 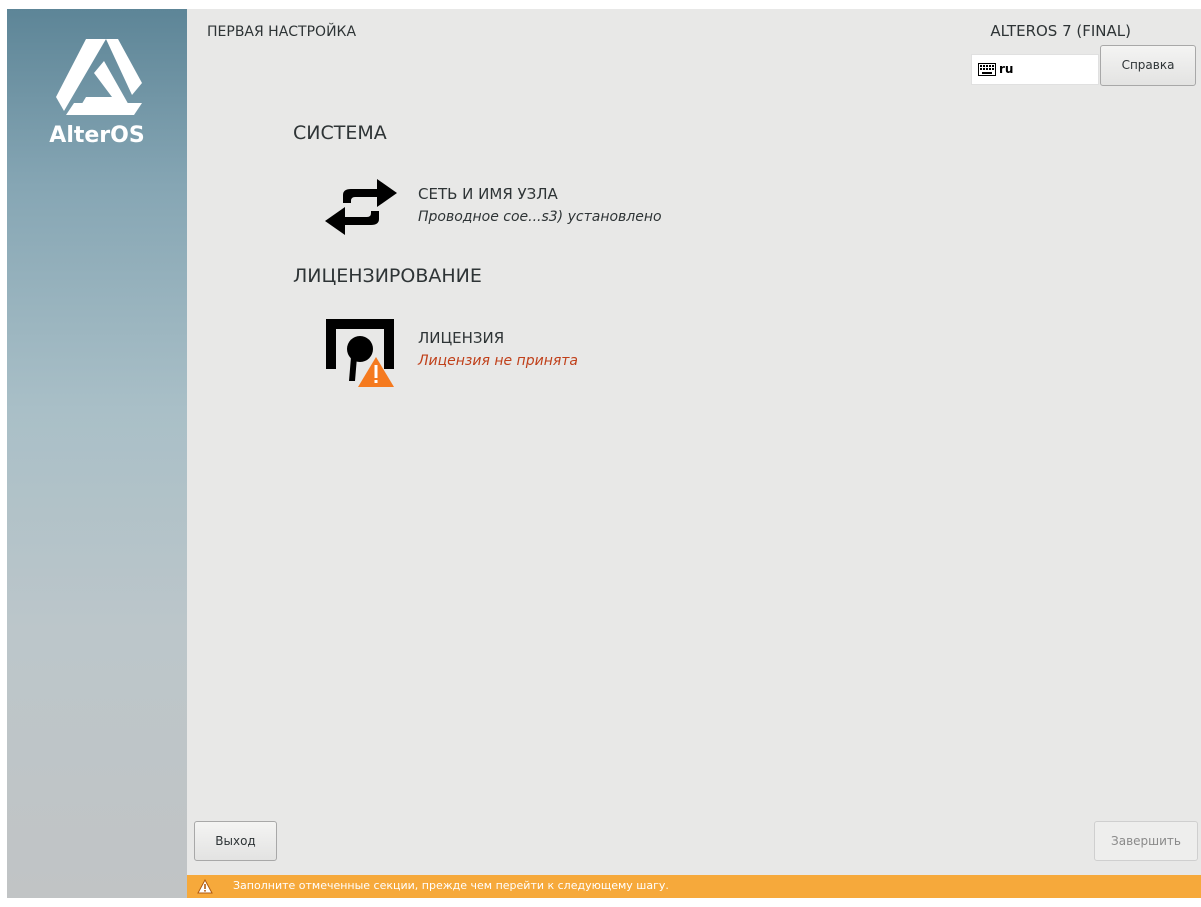 What do you see at coordinates (571, 350) in the screenshot?
I see `spoke-license: ЛИЦЕНЗИЯ Лицензия не принята` at bounding box center [571, 350].